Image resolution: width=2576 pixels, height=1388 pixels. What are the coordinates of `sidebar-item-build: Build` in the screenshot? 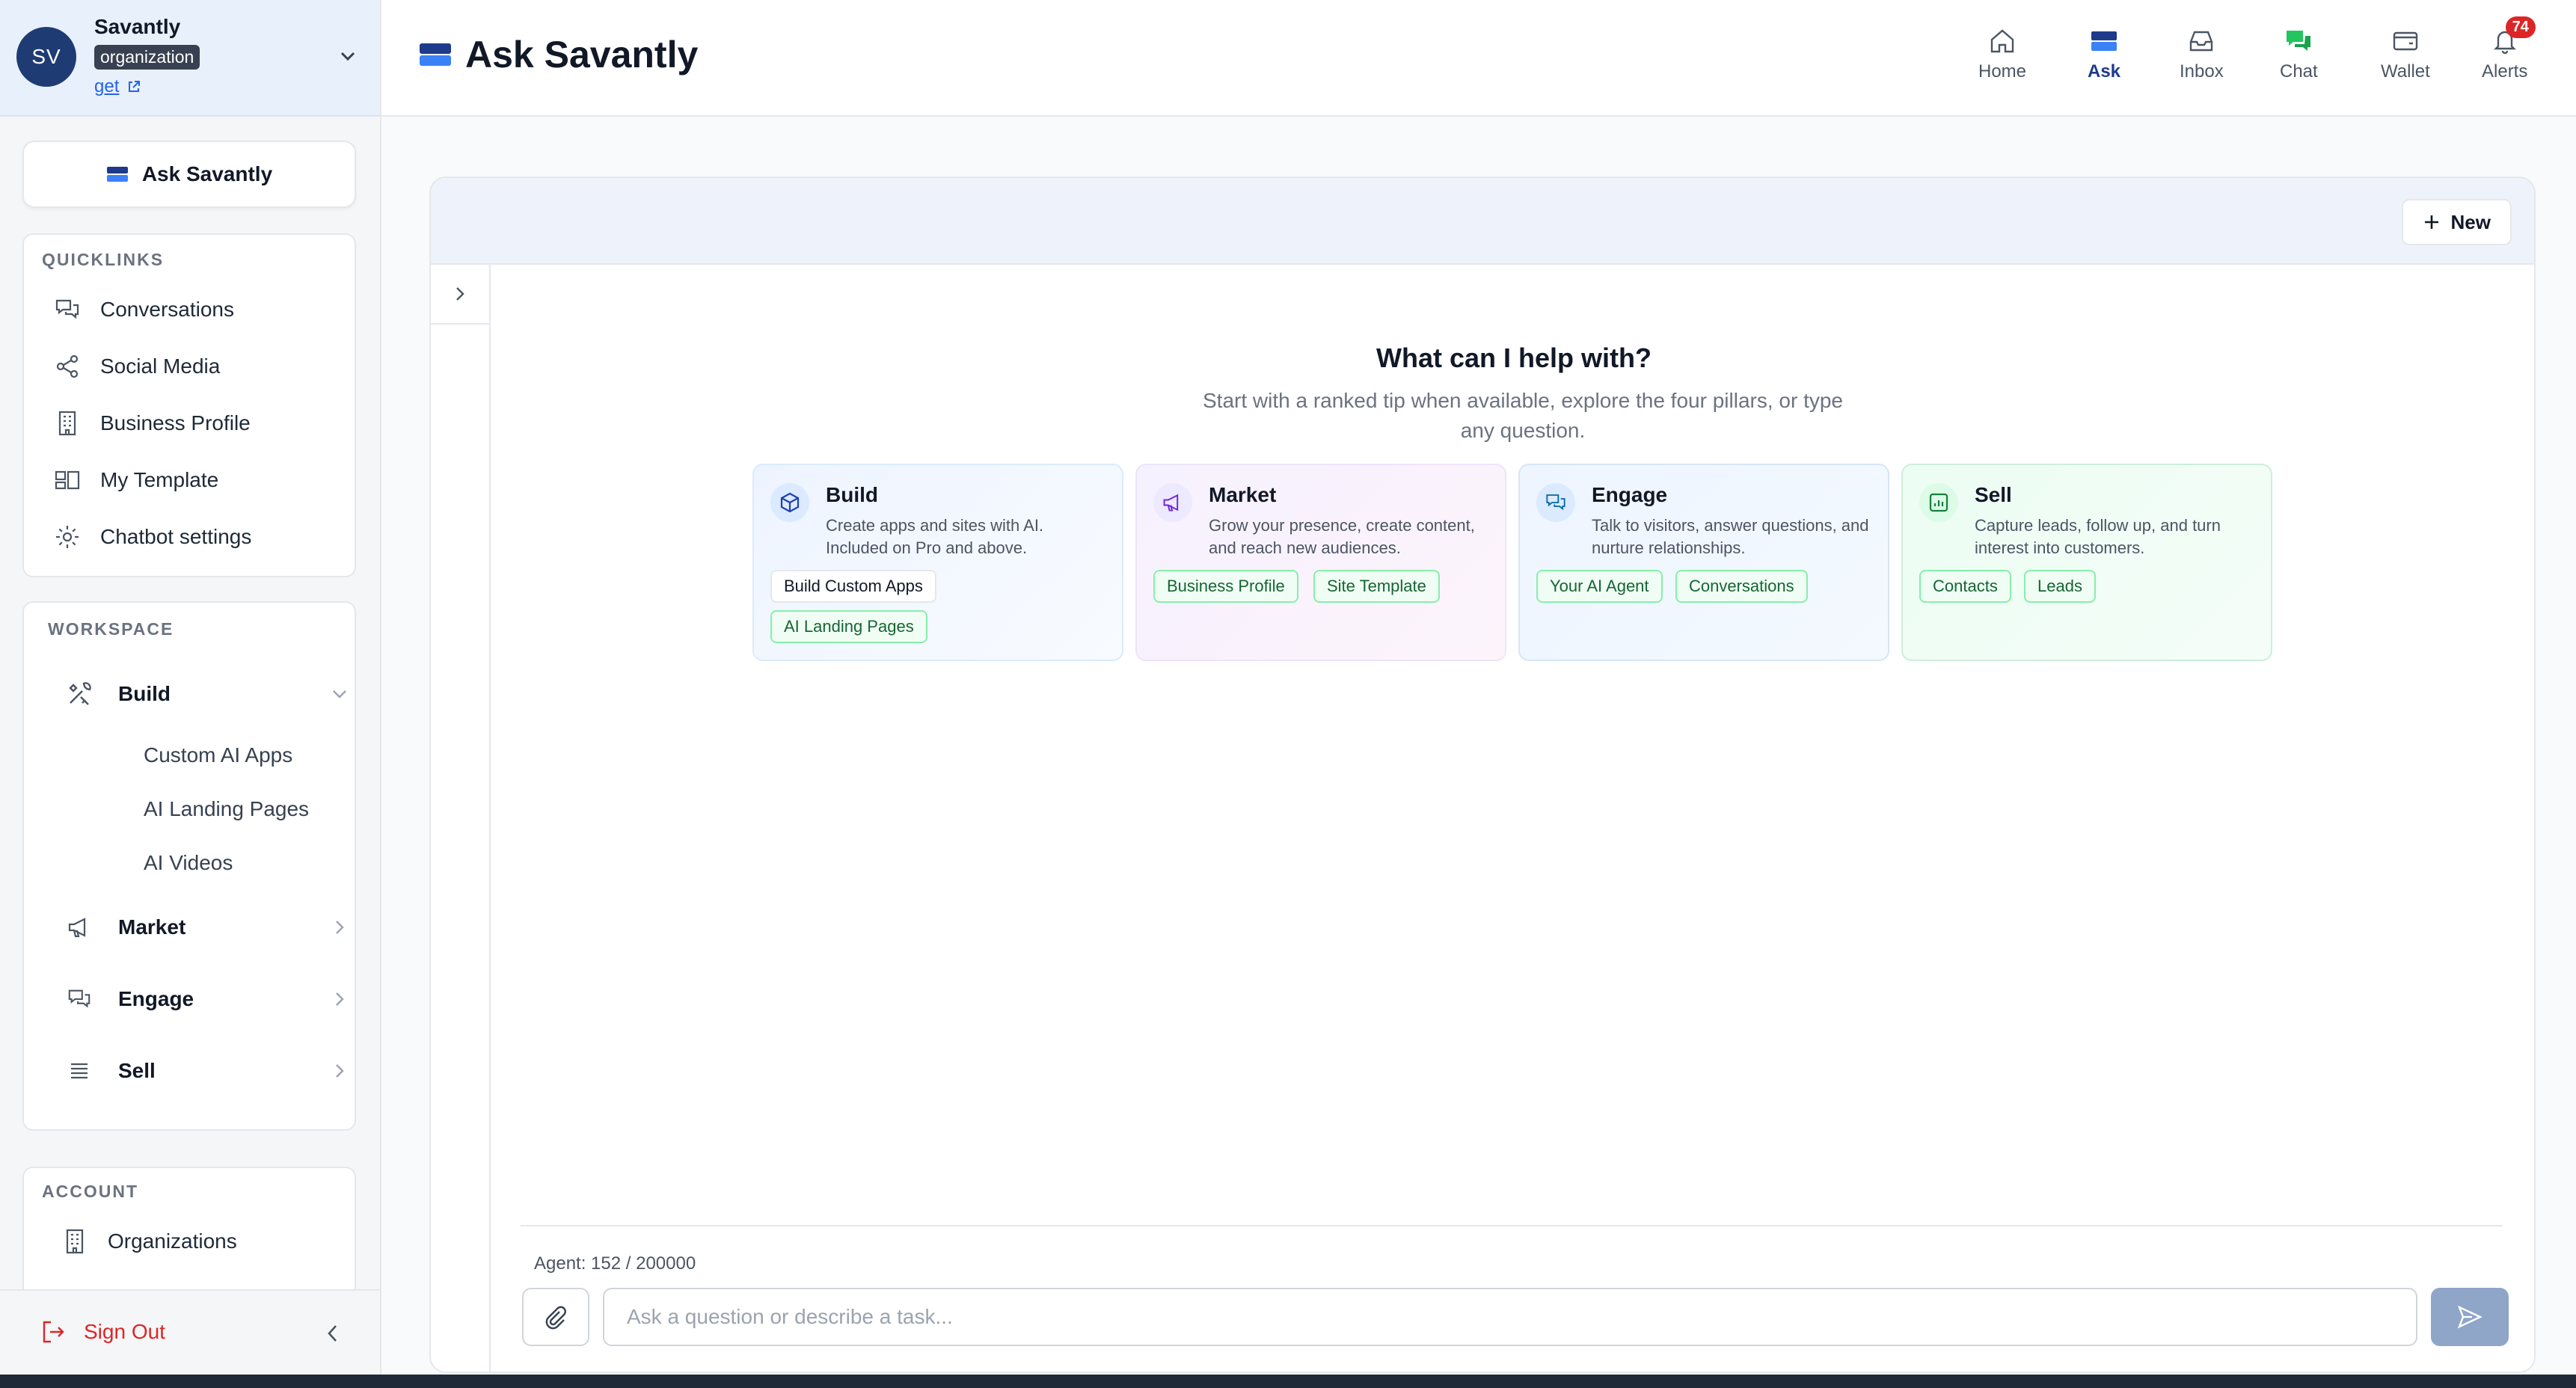 It's located at (208, 694).